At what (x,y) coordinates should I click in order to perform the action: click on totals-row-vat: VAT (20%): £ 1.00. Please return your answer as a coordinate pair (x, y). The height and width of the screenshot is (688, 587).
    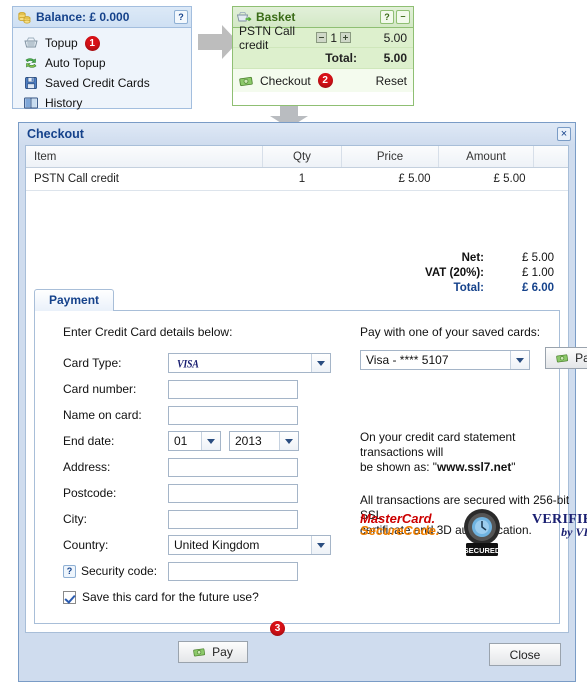
    Looking at the image, I should click on (459, 273).